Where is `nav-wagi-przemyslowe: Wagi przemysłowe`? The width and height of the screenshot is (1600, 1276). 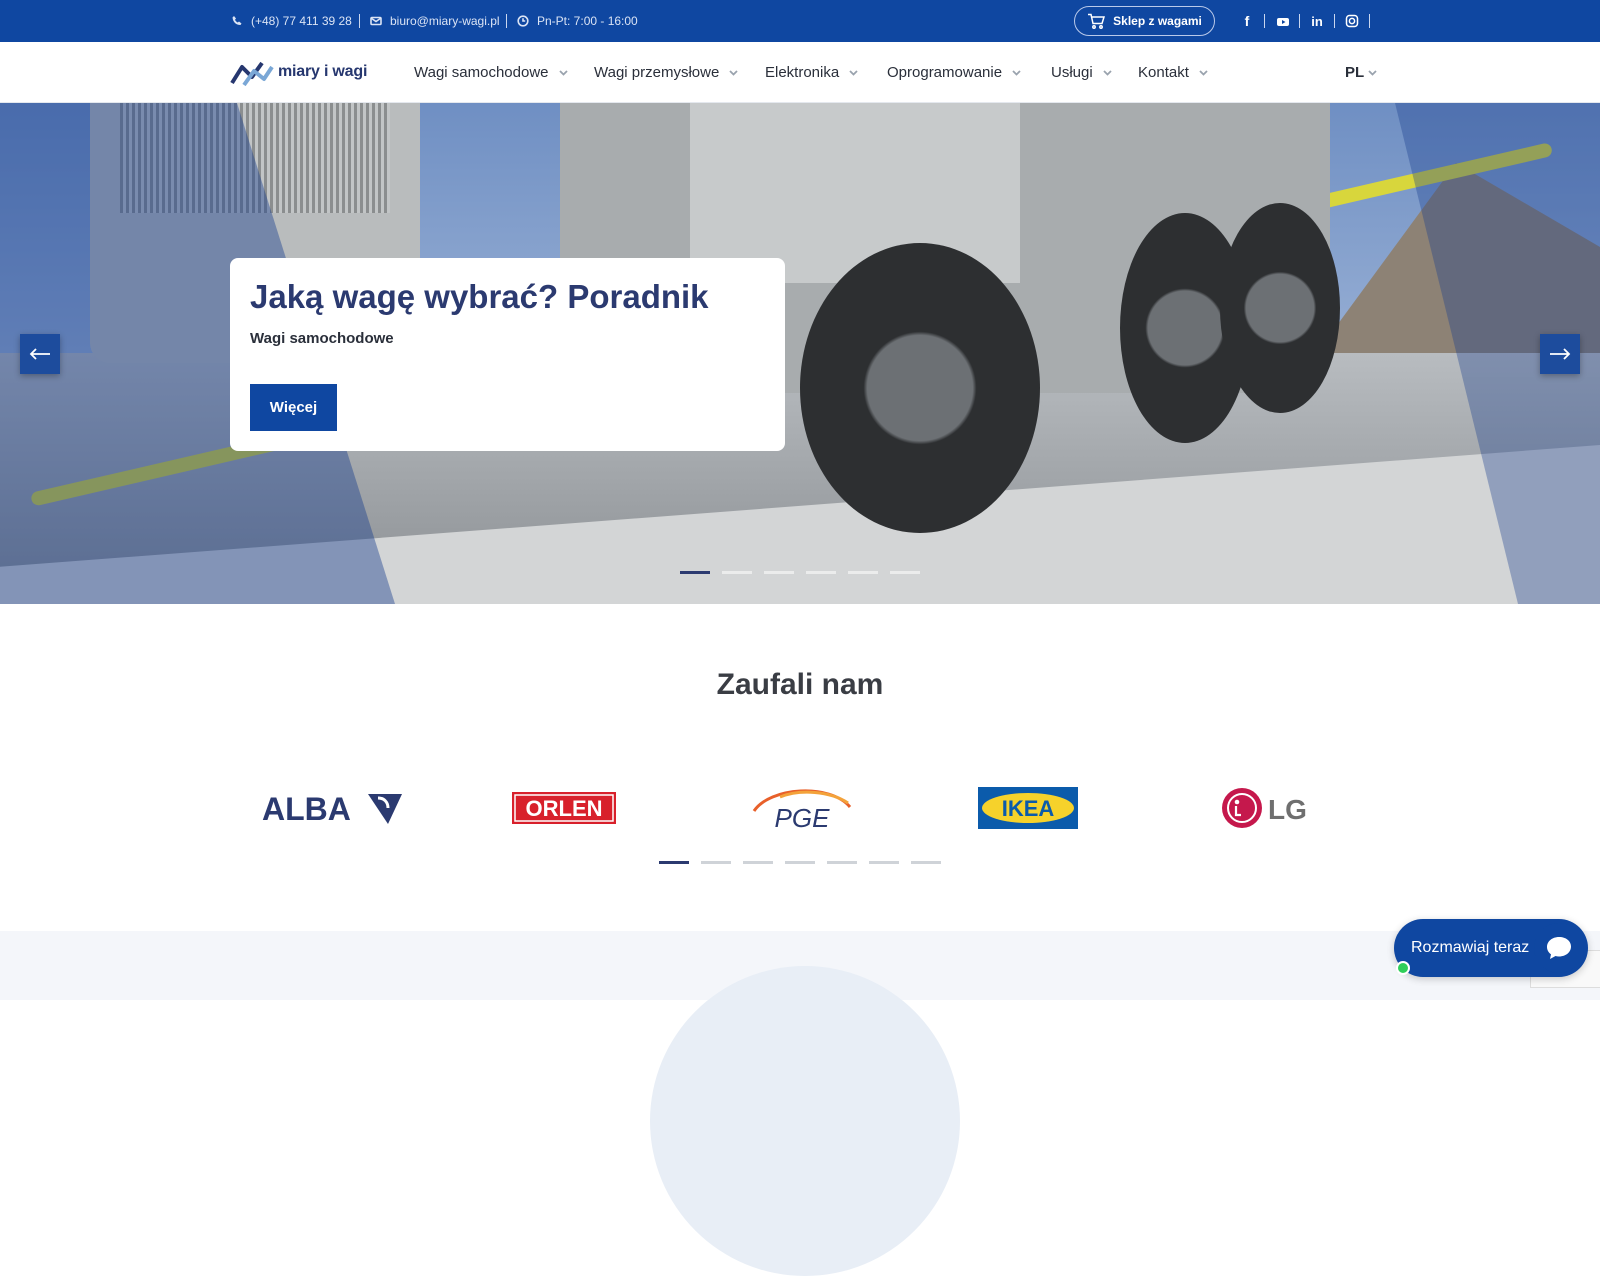 nav-wagi-przemyslowe: Wagi przemysłowe is located at coordinates (666, 72).